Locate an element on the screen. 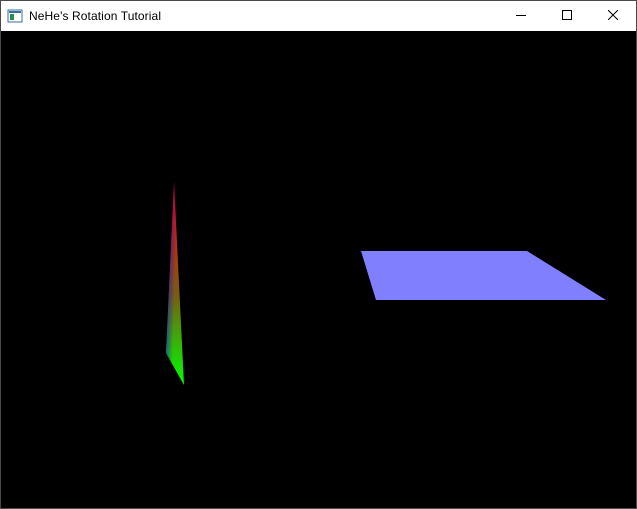 This screenshot has height=509, width=637. minimize-button is located at coordinates (521, 16).